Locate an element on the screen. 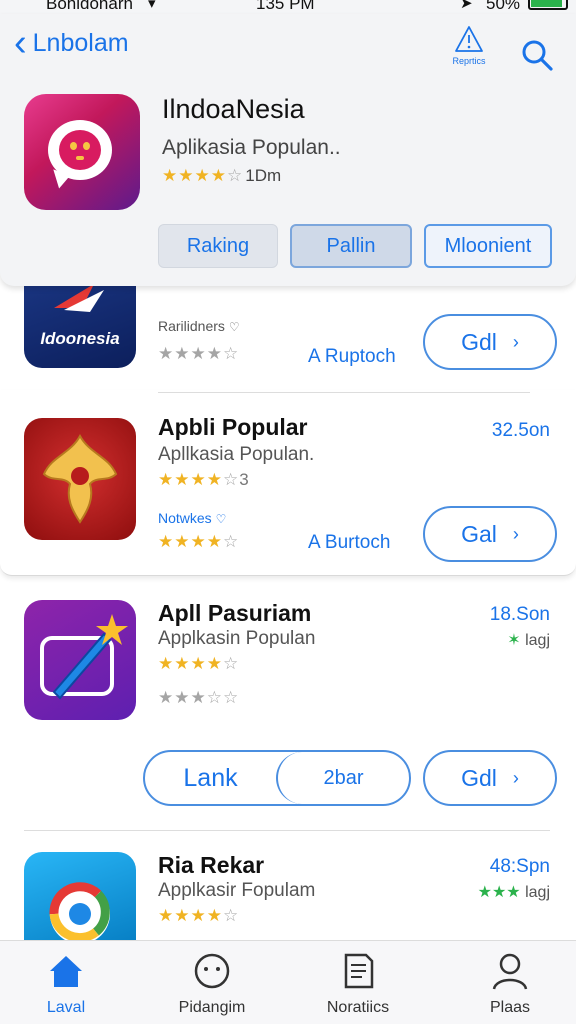  carrier-label: Bohidonarn is located at coordinates (89, 6).